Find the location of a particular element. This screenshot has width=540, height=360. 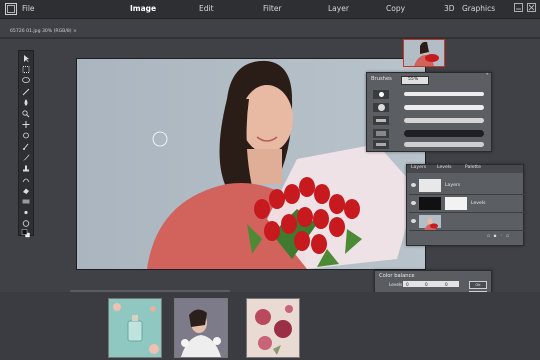

perfume-image is located at coordinates (135, 328).